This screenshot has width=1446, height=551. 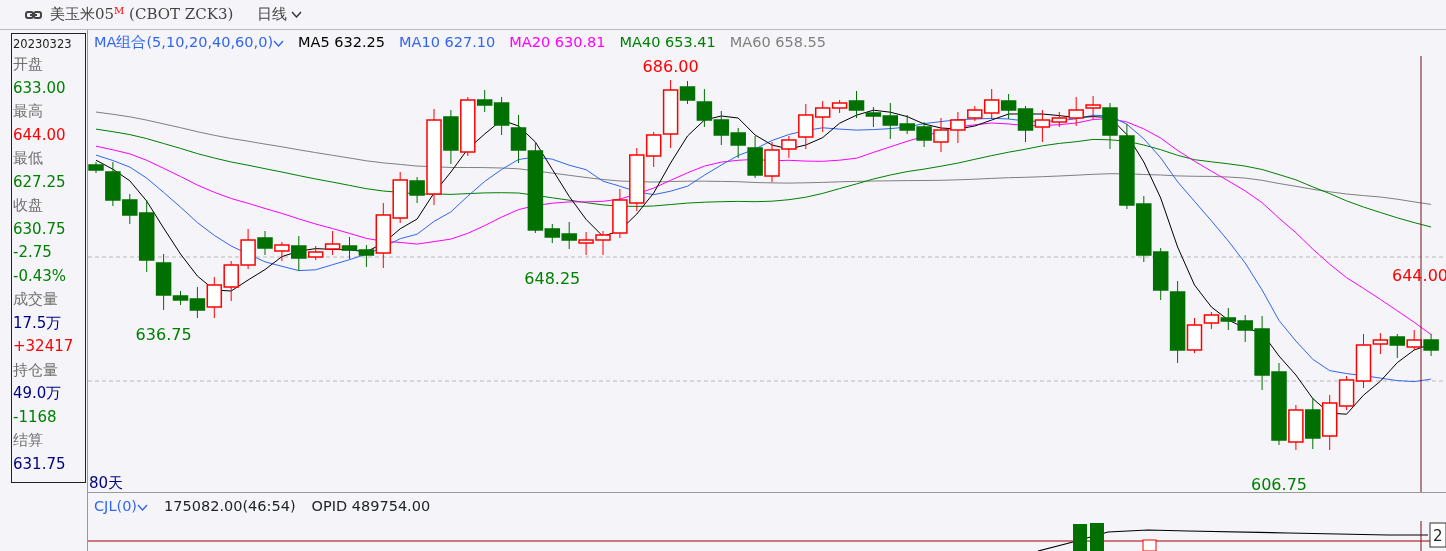 I want to click on link-icon, so click(x=33, y=14).